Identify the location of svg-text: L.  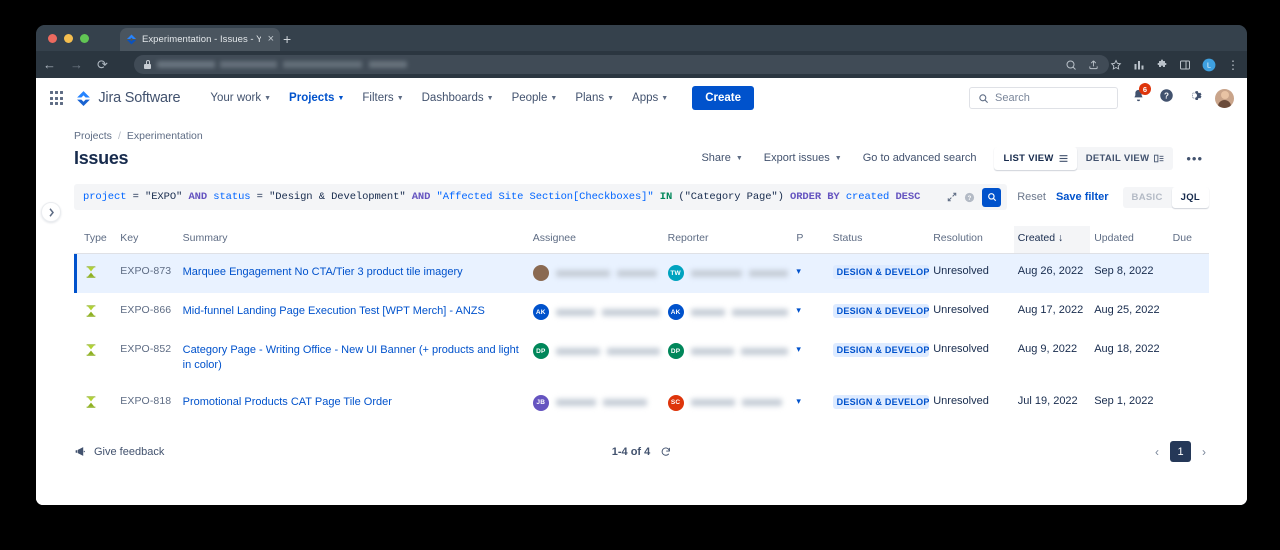
(1209, 65).